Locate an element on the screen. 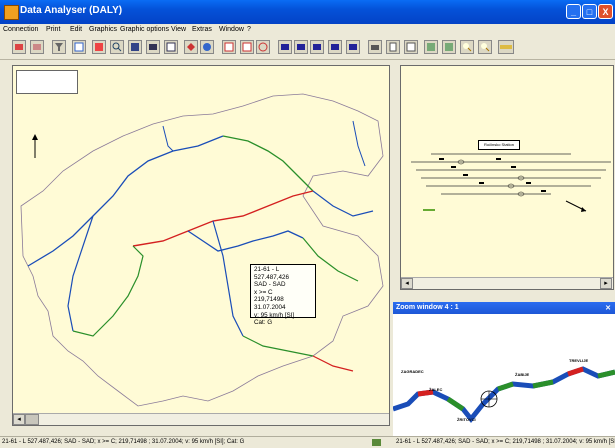 The width and height of the screenshot is (615, 448). menu-help: ? is located at coordinates (249, 29).